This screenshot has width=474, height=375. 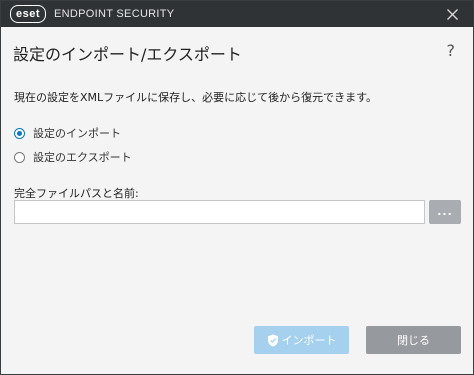 What do you see at coordinates (273, 340) in the screenshot?
I see `shield-icon` at bounding box center [273, 340].